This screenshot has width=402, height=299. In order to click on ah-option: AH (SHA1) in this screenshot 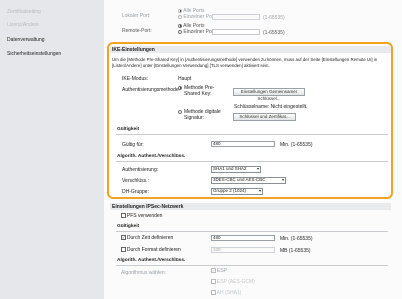, I will do `click(226, 293)`.